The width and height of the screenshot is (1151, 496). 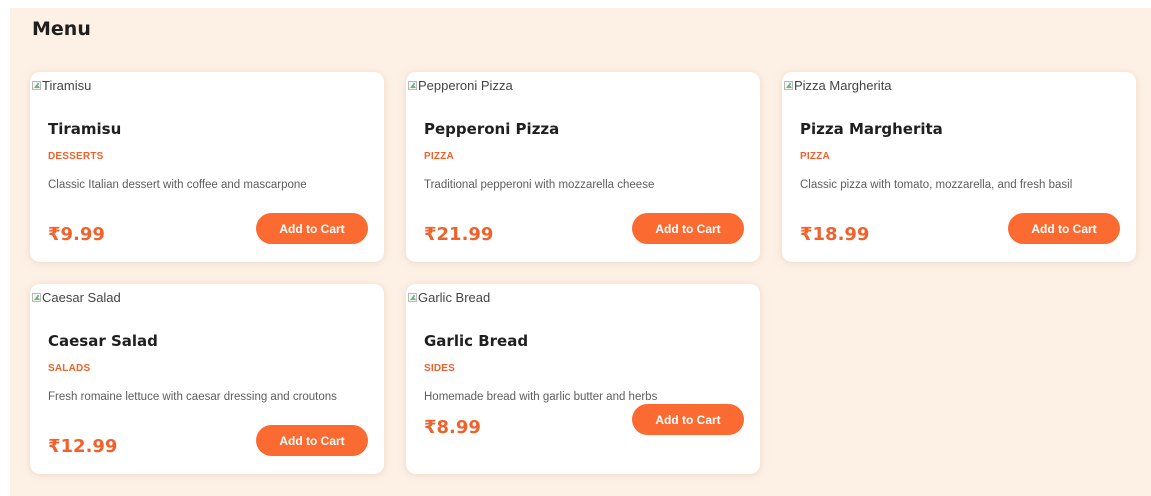 I want to click on image-alt-text: Garlic Bread, so click(x=454, y=297).